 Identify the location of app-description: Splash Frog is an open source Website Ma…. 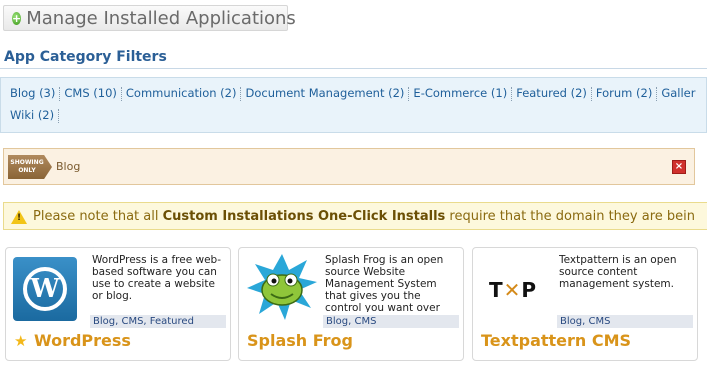
(384, 283).